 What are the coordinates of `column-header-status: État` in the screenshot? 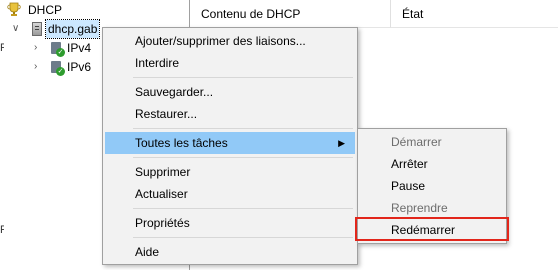 It's located at (474, 14).